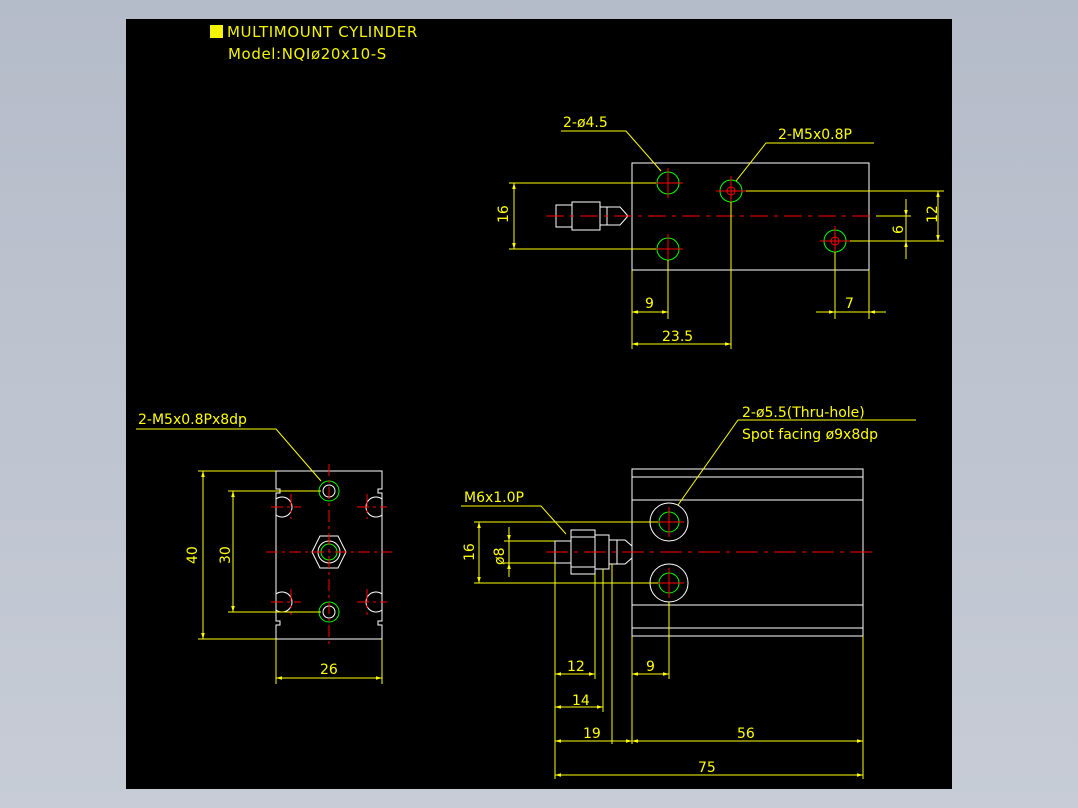  I want to click on dim-23-5-top: 23.5, so click(677, 337).